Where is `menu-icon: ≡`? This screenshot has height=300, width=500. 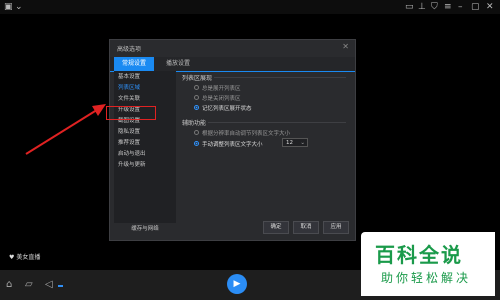 menu-icon: ≡ is located at coordinates (448, 7).